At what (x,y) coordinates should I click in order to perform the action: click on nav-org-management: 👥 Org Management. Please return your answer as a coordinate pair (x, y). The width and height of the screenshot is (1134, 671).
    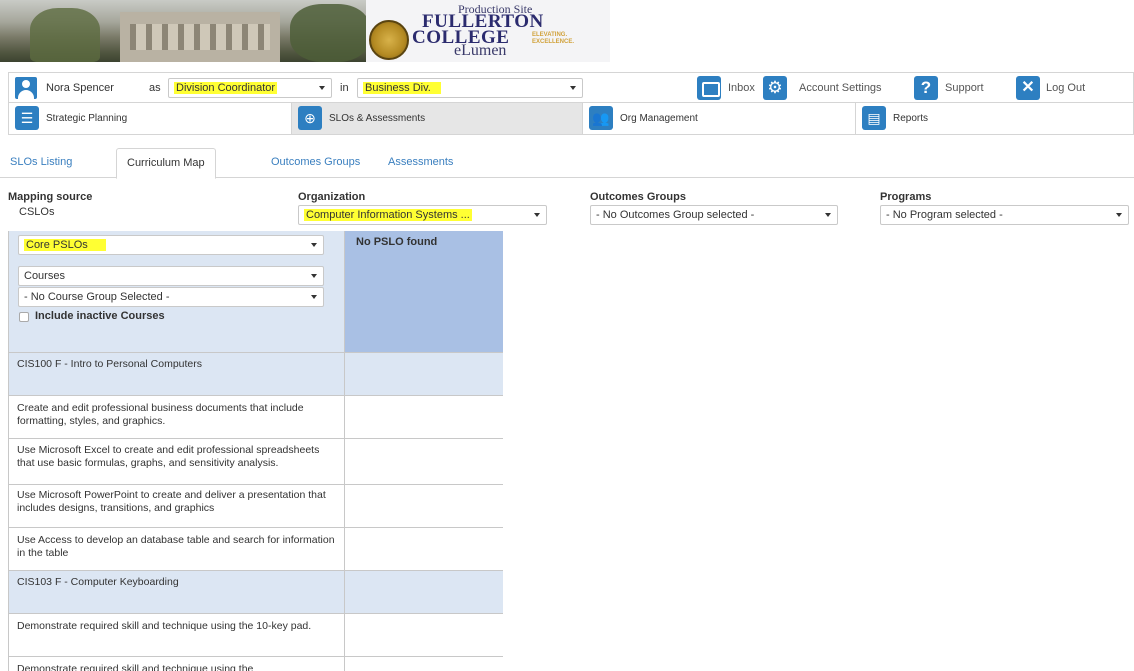
    Looking at the image, I should click on (719, 118).